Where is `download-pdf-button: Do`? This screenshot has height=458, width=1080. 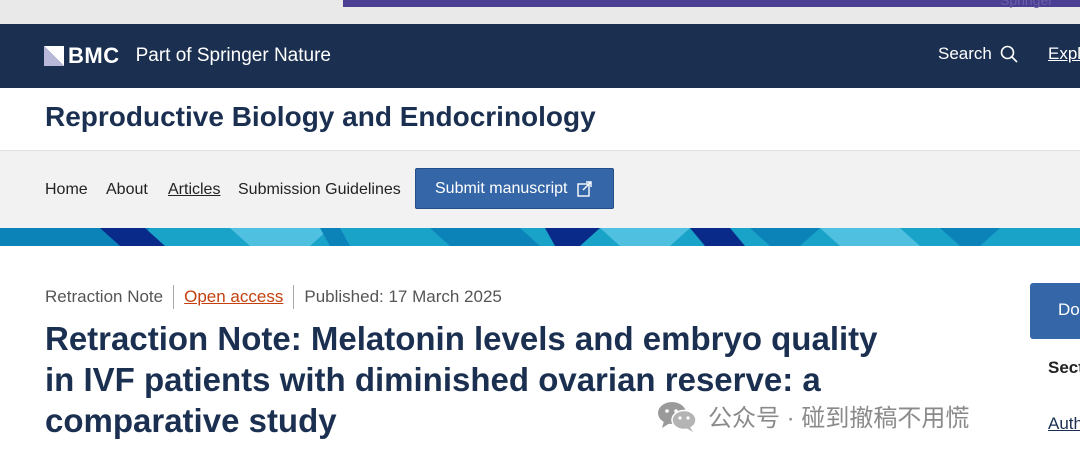 download-pdf-button: Do is located at coordinates (1055, 311).